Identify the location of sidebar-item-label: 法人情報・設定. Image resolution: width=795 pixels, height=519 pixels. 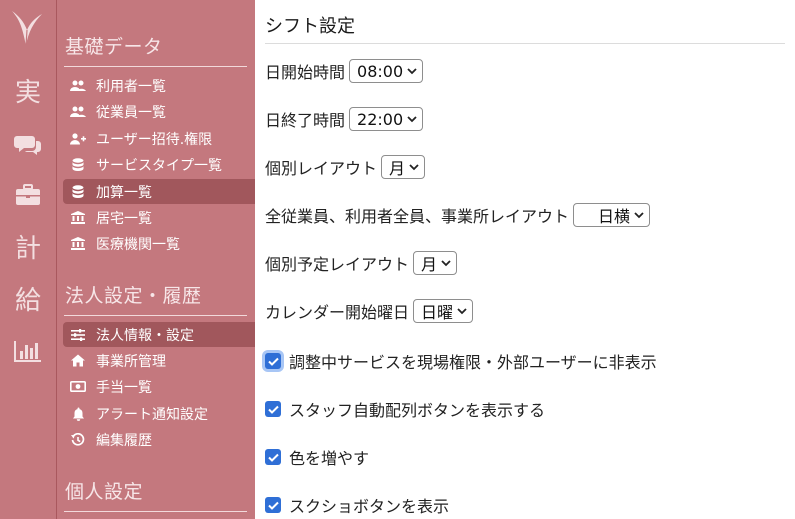
(145, 335).